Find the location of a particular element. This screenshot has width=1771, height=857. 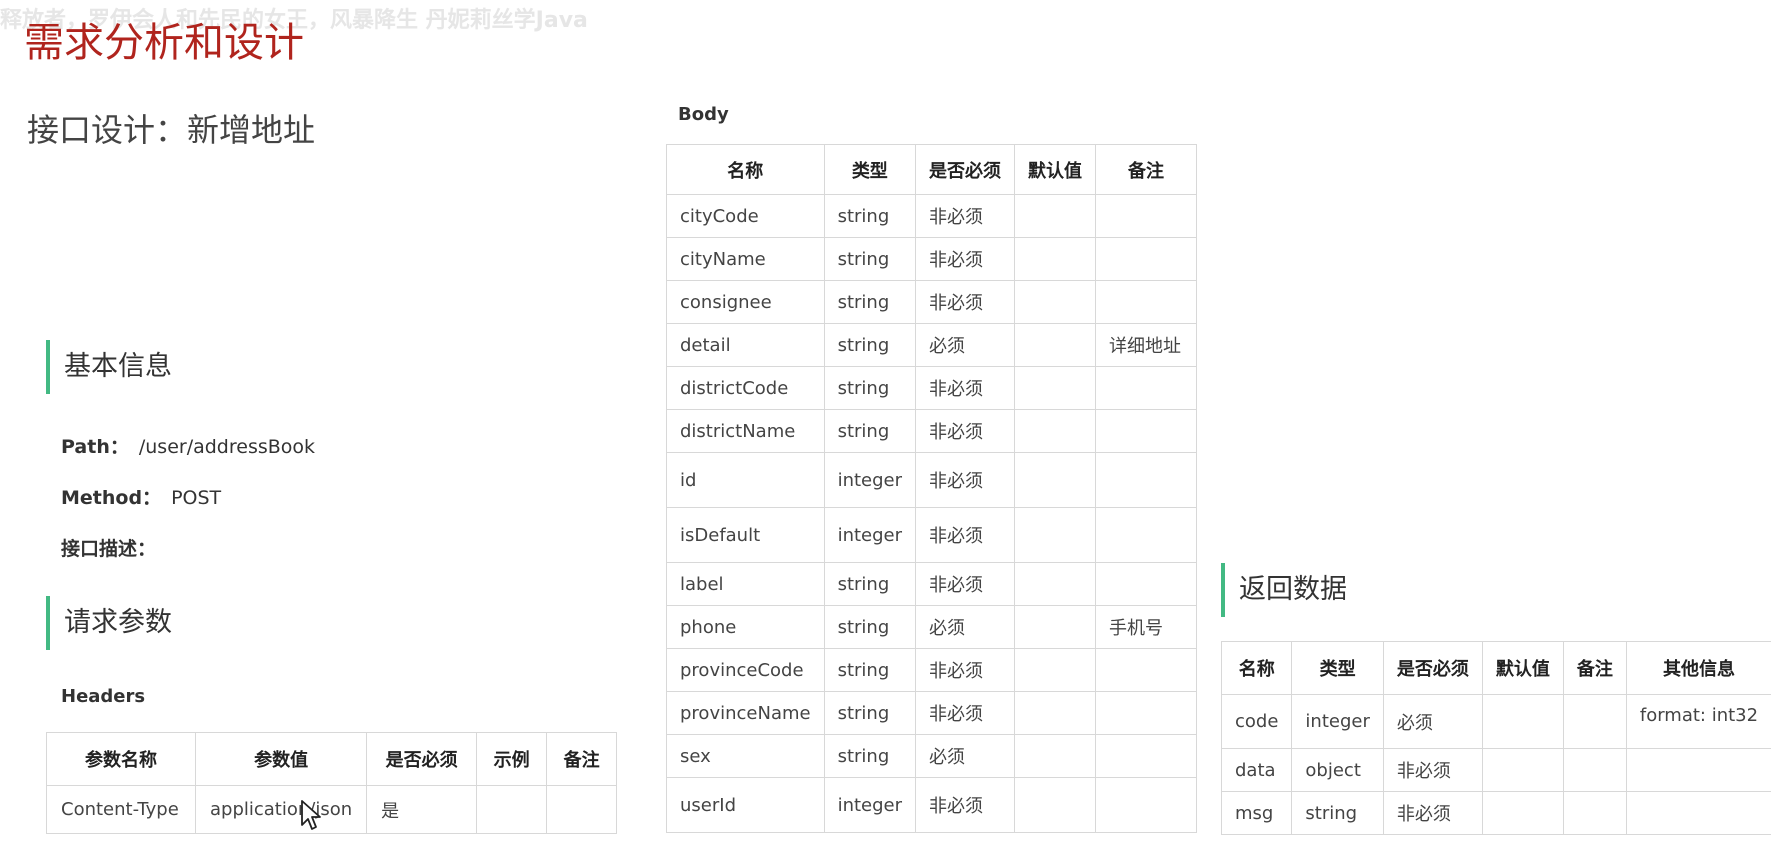

response-col-other-info: 其他信息 is located at coordinates (1698, 668).